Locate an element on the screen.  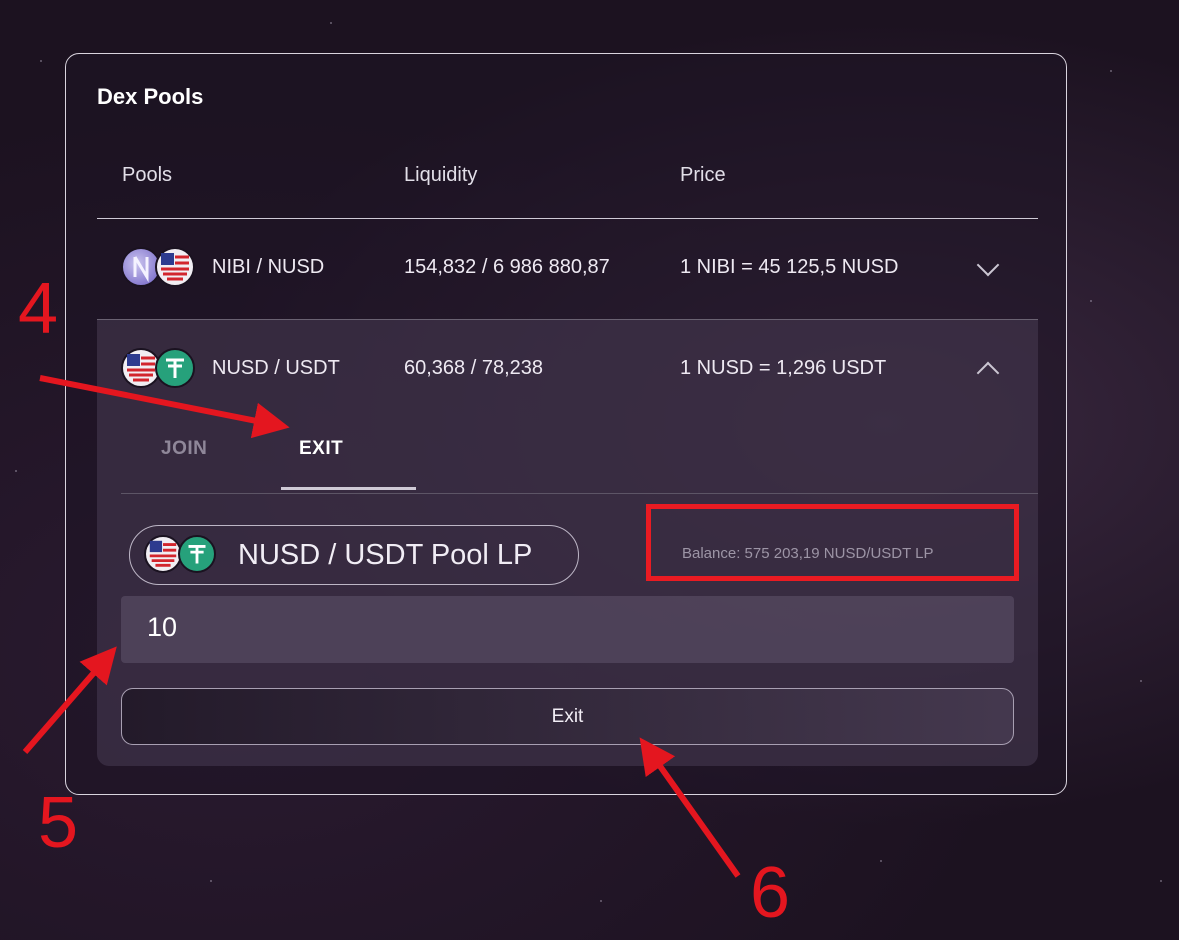
arrow-to-exit-button is located at coordinates (690, 807).